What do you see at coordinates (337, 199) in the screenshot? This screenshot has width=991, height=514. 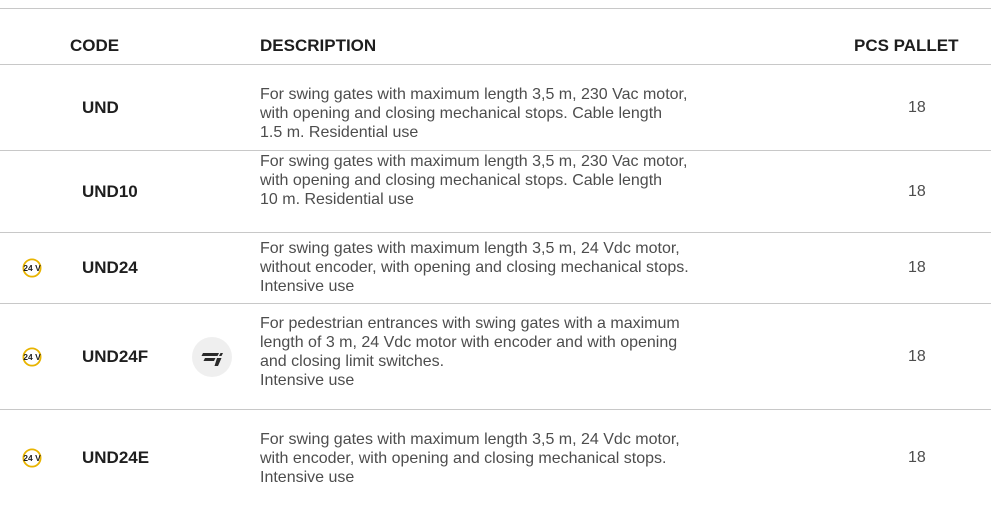 I see `description-line: 10 m. Residential use` at bounding box center [337, 199].